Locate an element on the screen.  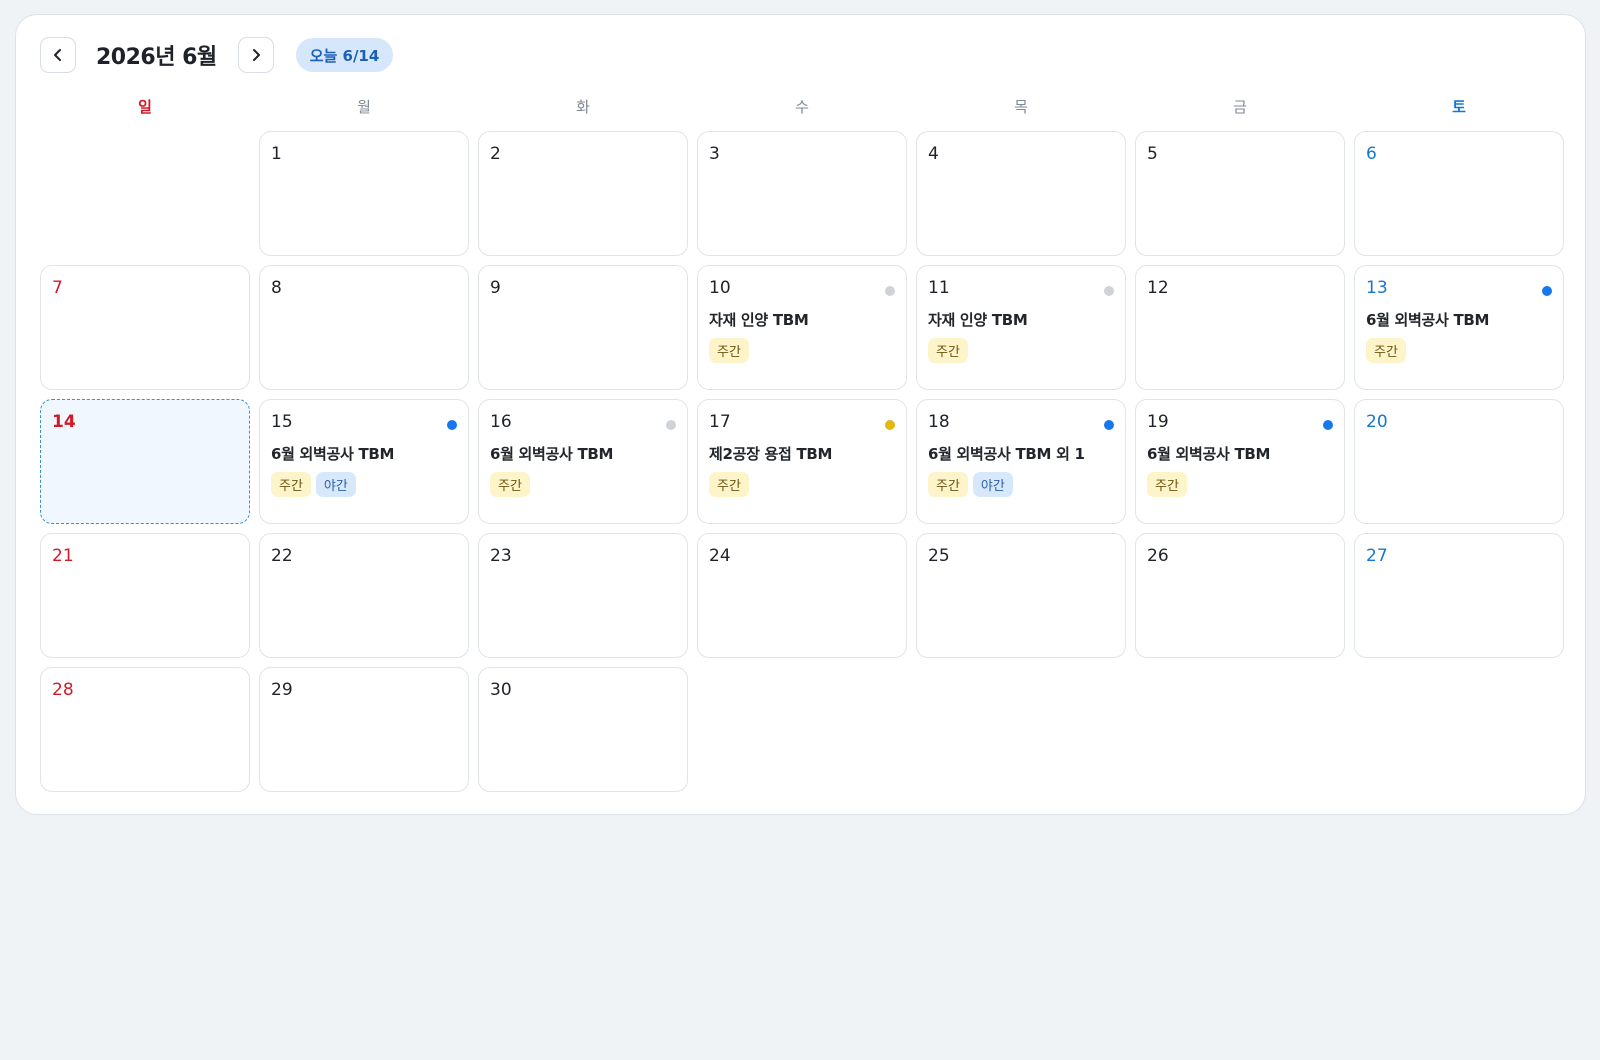
month-title: 2026년 6월 is located at coordinates (156, 57).